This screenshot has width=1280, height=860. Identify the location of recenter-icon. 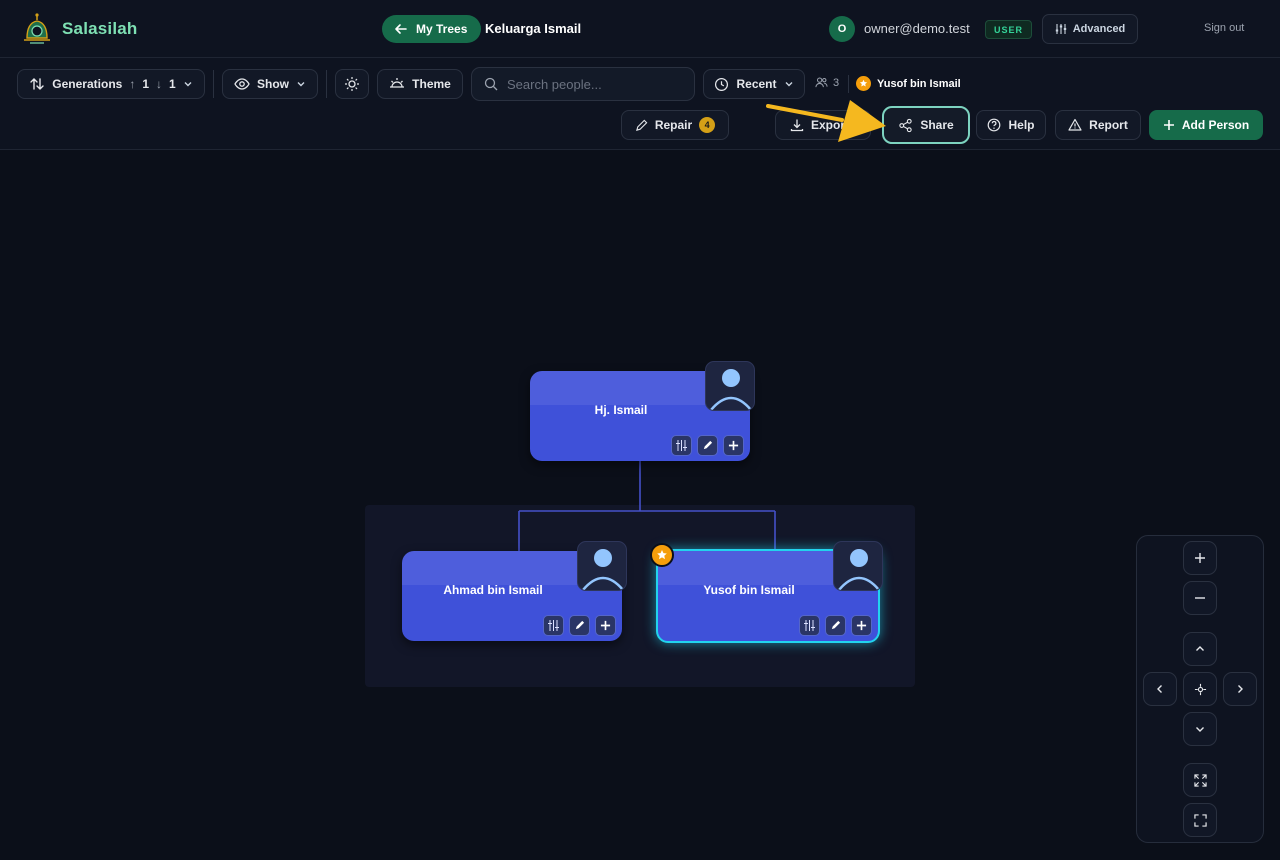
(1200, 689).